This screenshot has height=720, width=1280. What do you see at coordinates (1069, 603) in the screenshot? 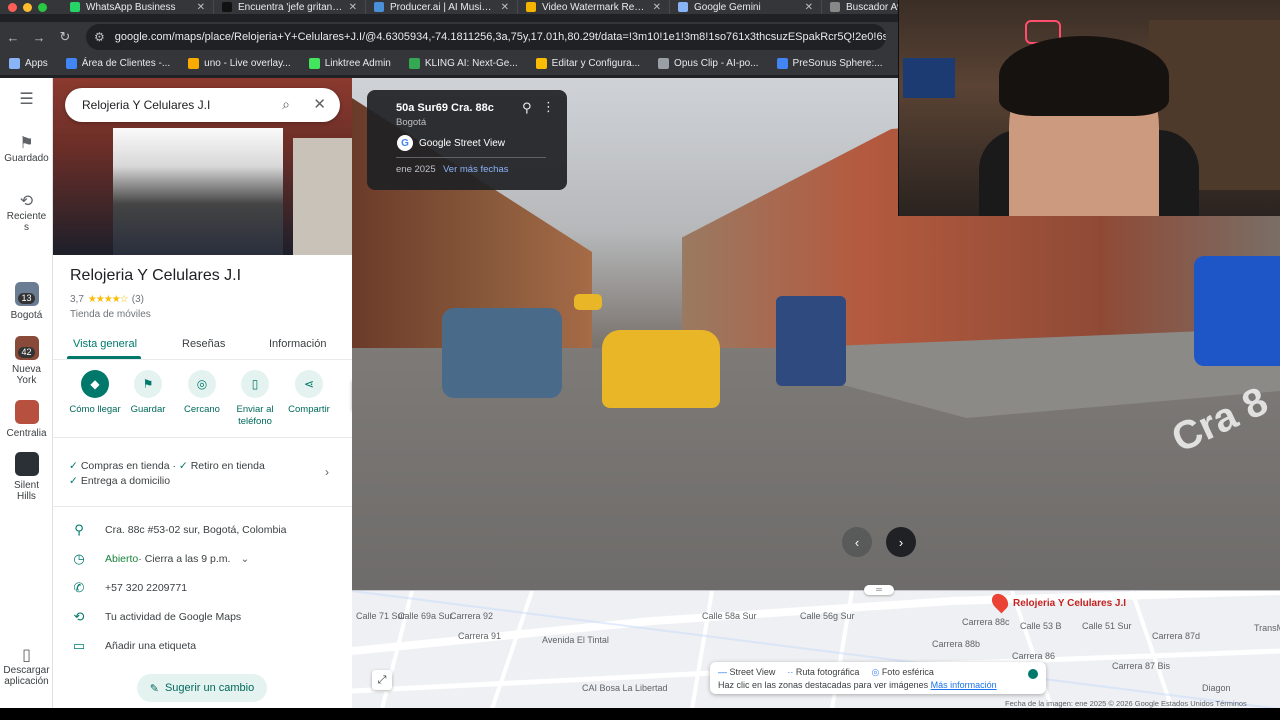
I see `map-place-label: Relojeria Y Celulares J.I` at bounding box center [1069, 603].